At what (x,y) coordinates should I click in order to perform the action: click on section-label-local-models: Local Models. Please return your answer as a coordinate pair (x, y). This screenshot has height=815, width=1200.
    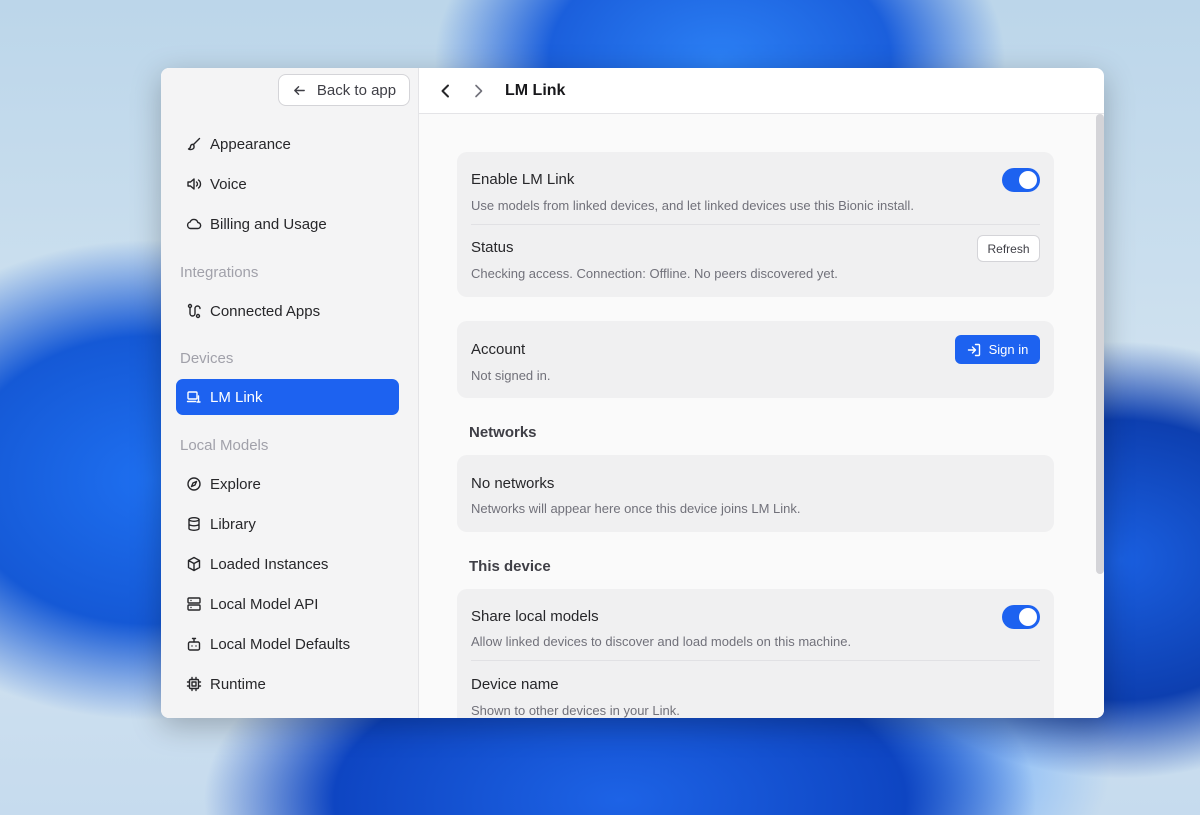
    Looking at the image, I should click on (224, 445).